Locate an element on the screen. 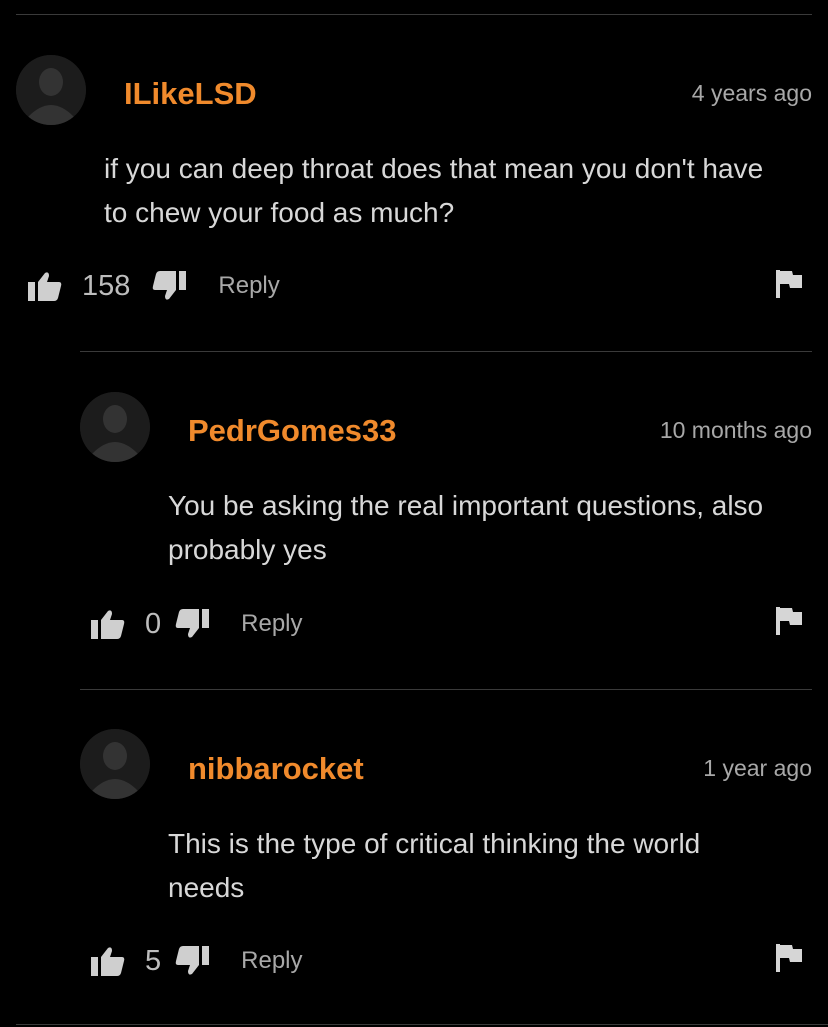  comment-text-line: to chew your food as much? is located at coordinates (279, 212).